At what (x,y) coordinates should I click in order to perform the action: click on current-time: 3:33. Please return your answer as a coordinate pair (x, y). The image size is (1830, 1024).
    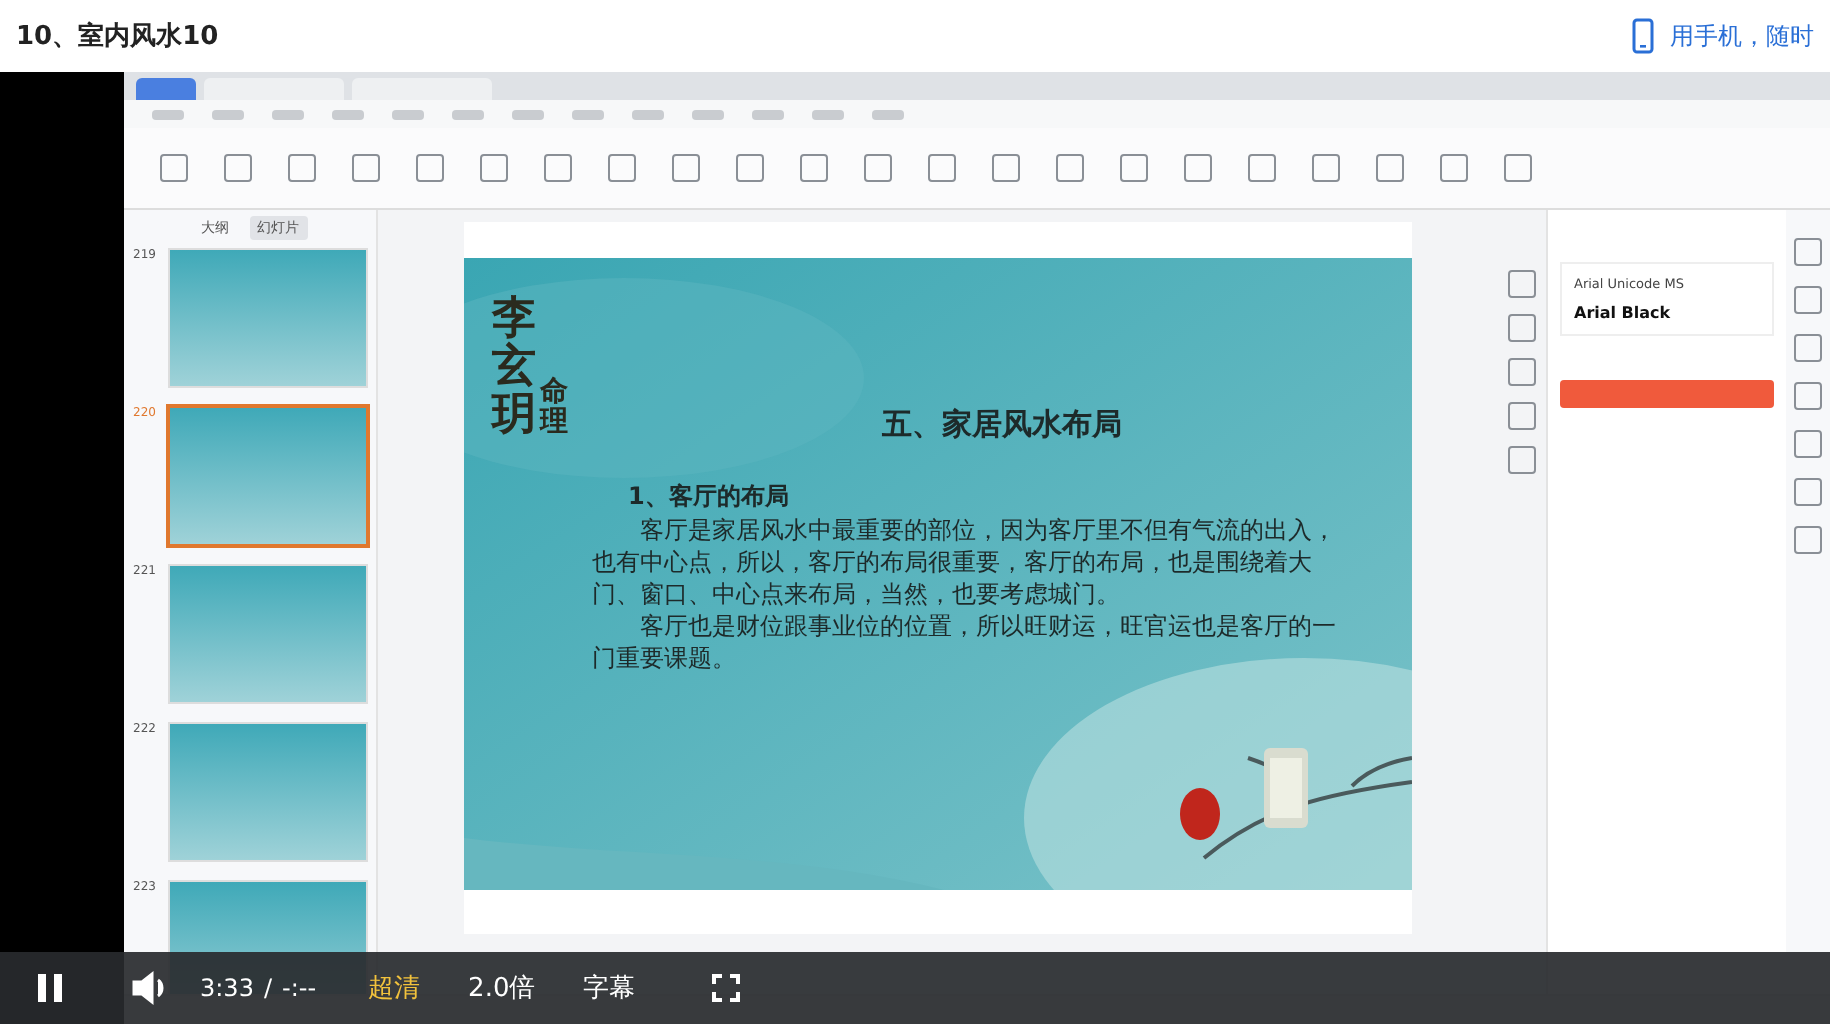
    Looking at the image, I should click on (227, 988).